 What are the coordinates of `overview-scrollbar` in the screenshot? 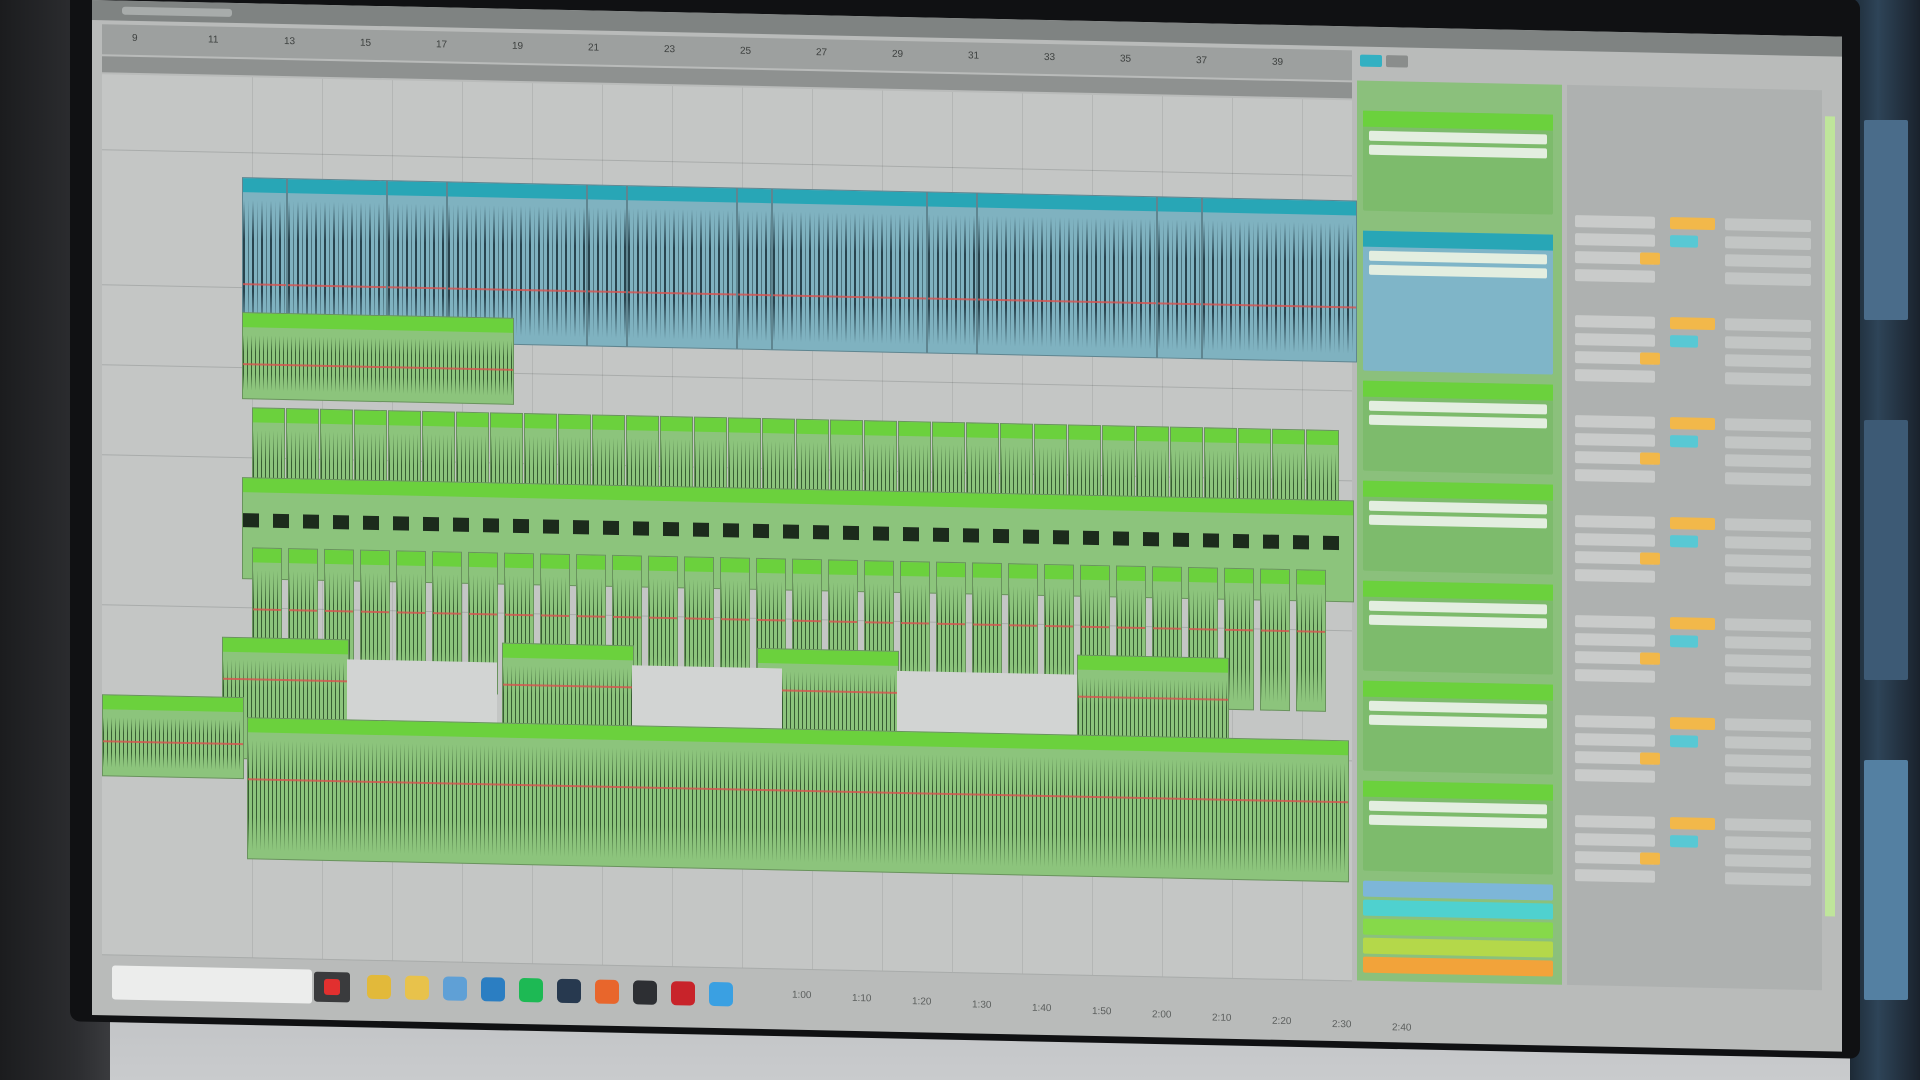 It's located at (177, 11).